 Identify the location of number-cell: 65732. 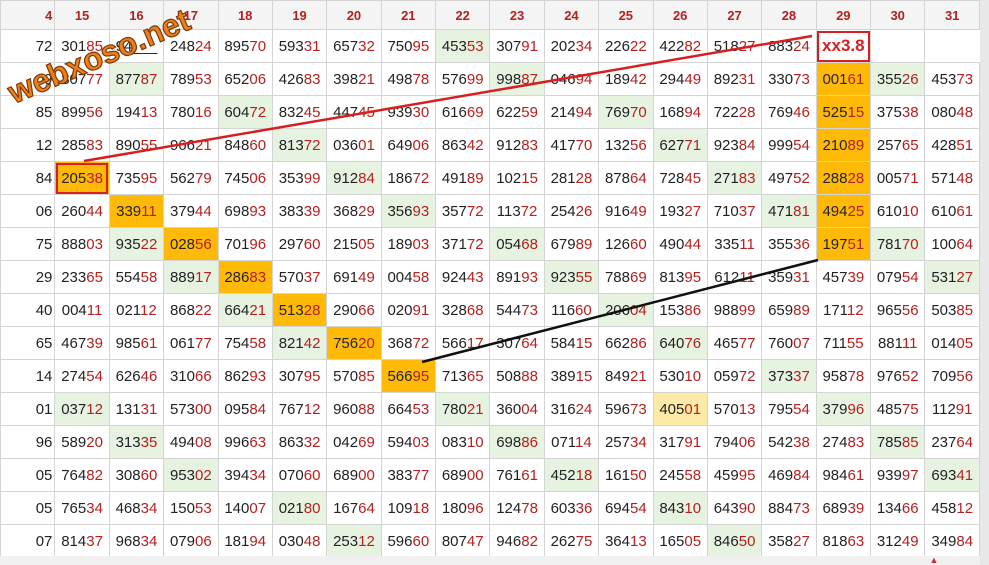
(354, 46).